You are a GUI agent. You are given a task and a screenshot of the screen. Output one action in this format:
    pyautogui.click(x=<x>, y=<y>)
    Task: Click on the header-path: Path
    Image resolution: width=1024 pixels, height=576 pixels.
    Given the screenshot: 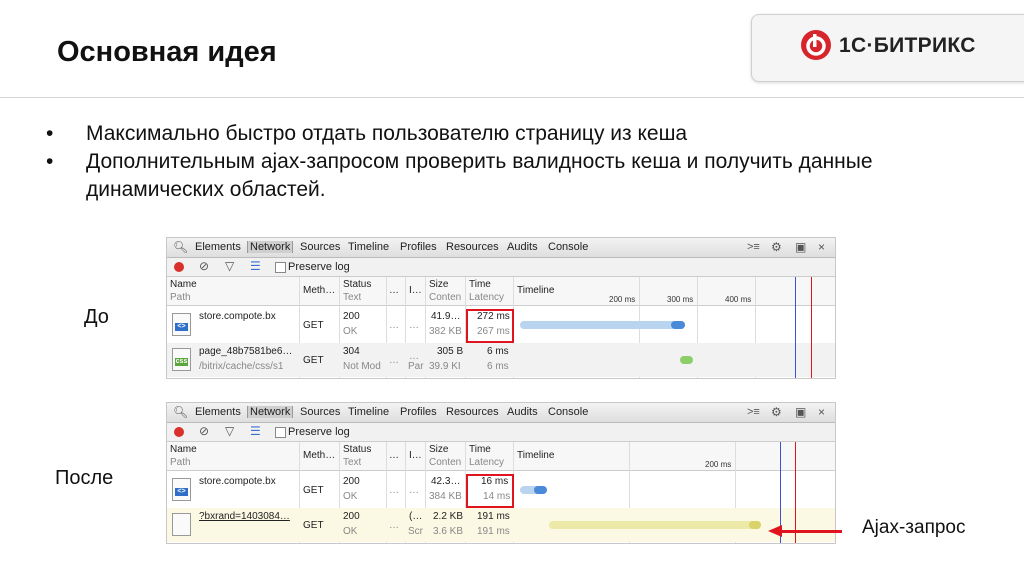 What is the action you would take?
    pyautogui.click(x=180, y=462)
    